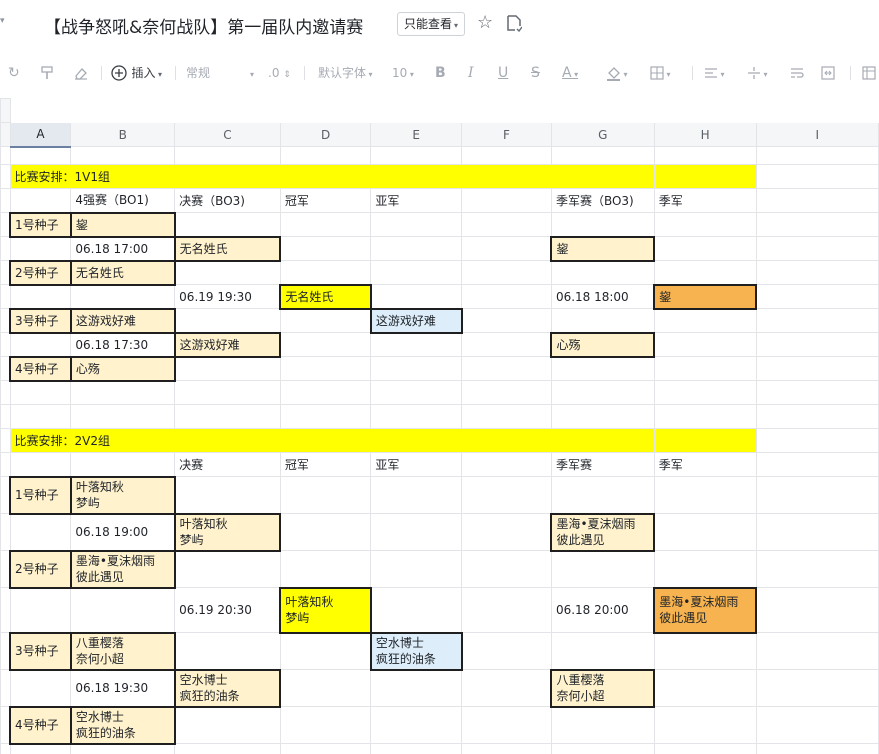 This screenshot has width=879, height=754. I want to click on sheet-row: 4强赛（BO1) 决赛（BO3) 冠军 亚军 季军赛（BO3) 季军, so click(439, 200).